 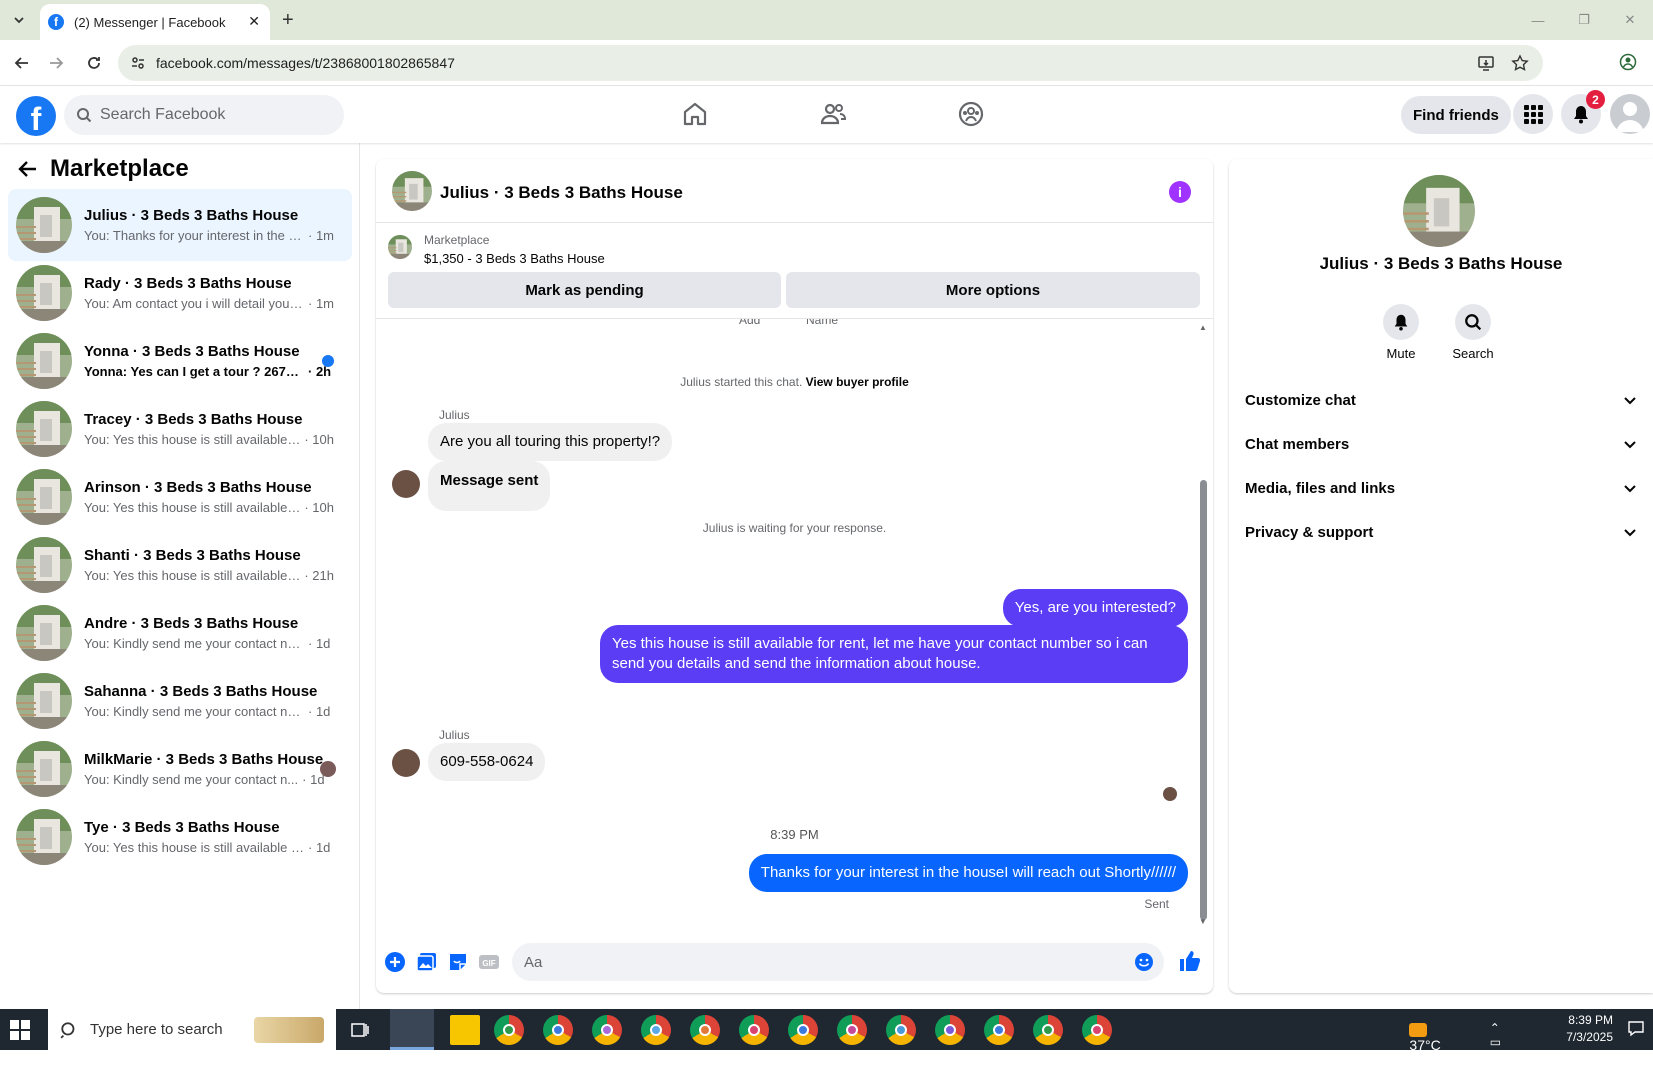 I want to click on listing-large-thumbnail, so click(x=1439, y=211).